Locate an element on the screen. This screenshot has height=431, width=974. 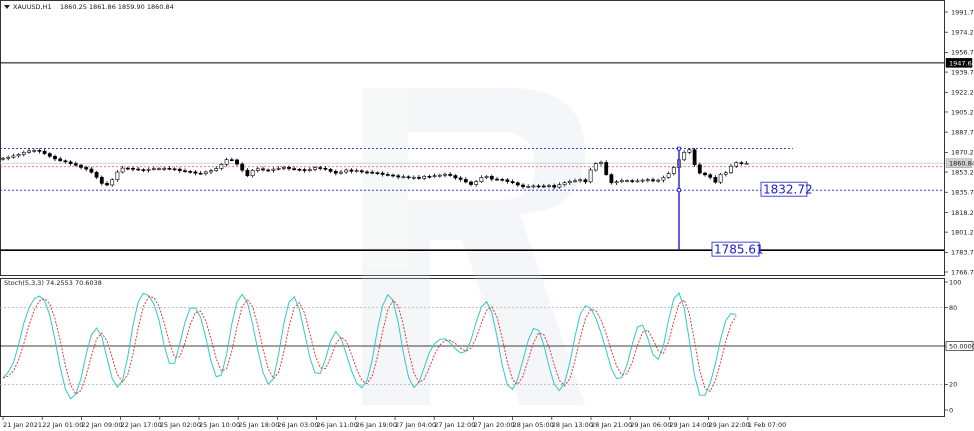
y-tick-label: 1870.20 is located at coordinates (962, 153).